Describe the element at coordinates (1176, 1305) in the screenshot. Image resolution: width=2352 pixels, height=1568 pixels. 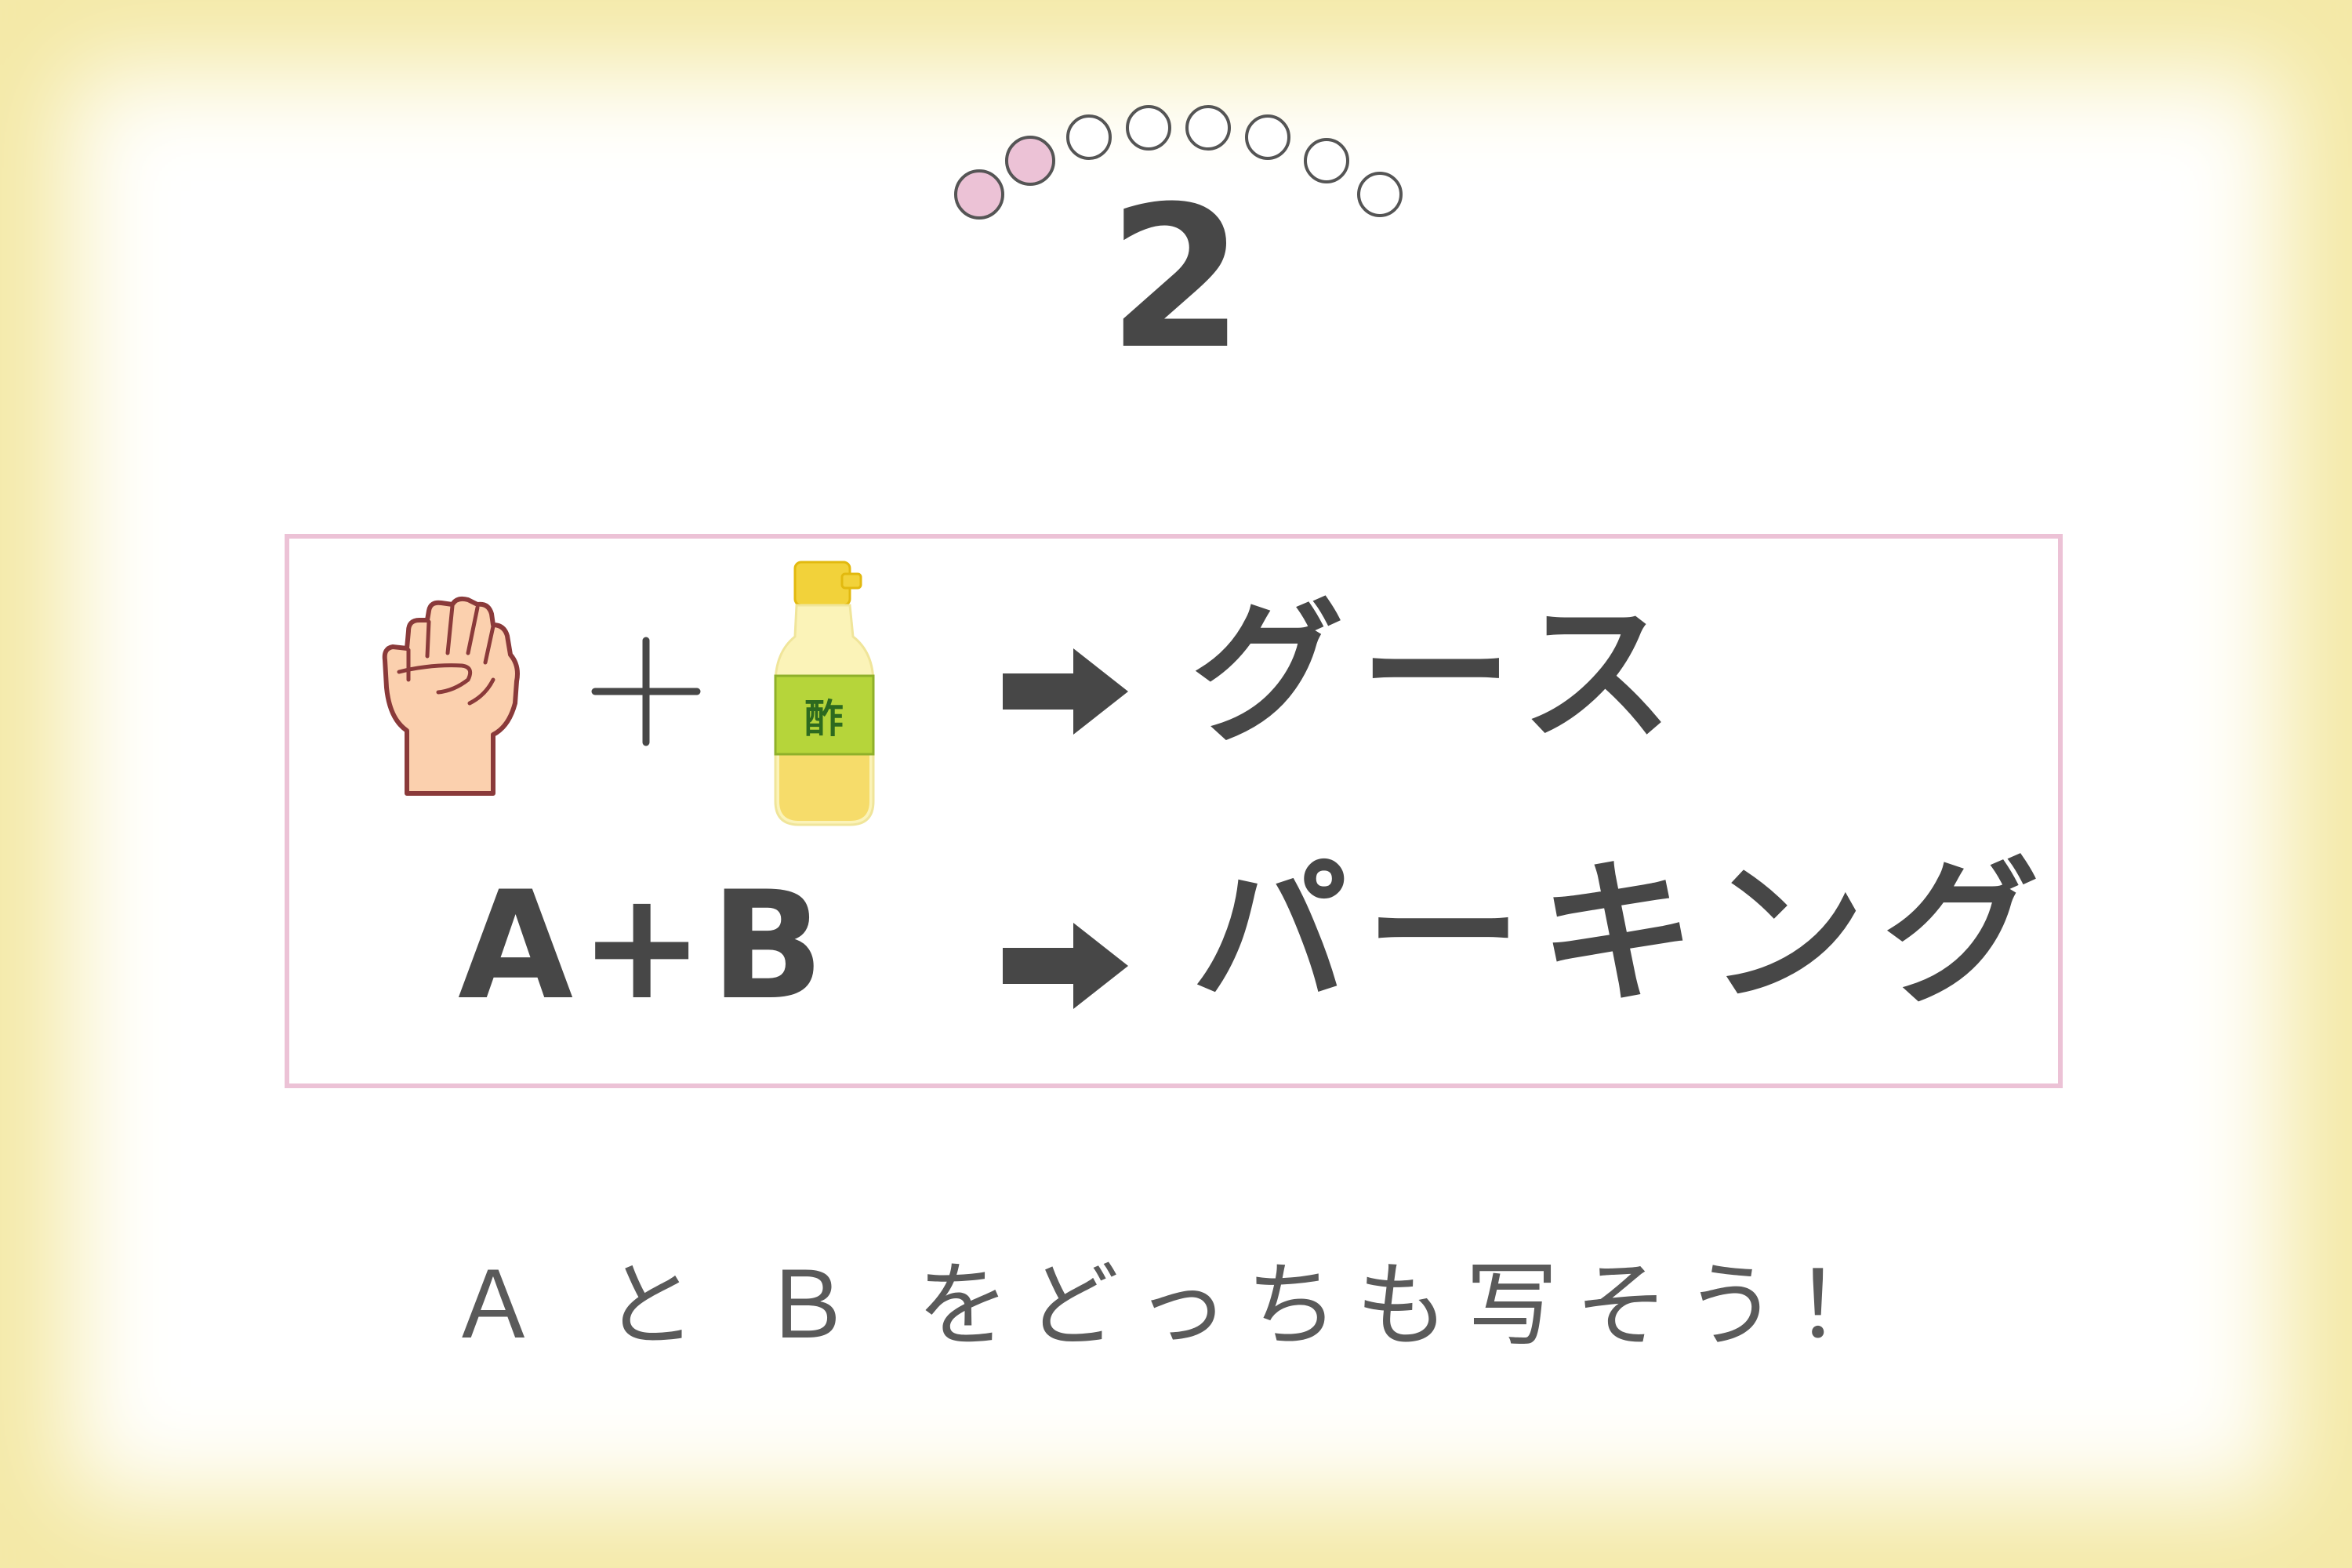
I see `hint-text: Ａ と Ｂ をどっちも写そう！` at that location.